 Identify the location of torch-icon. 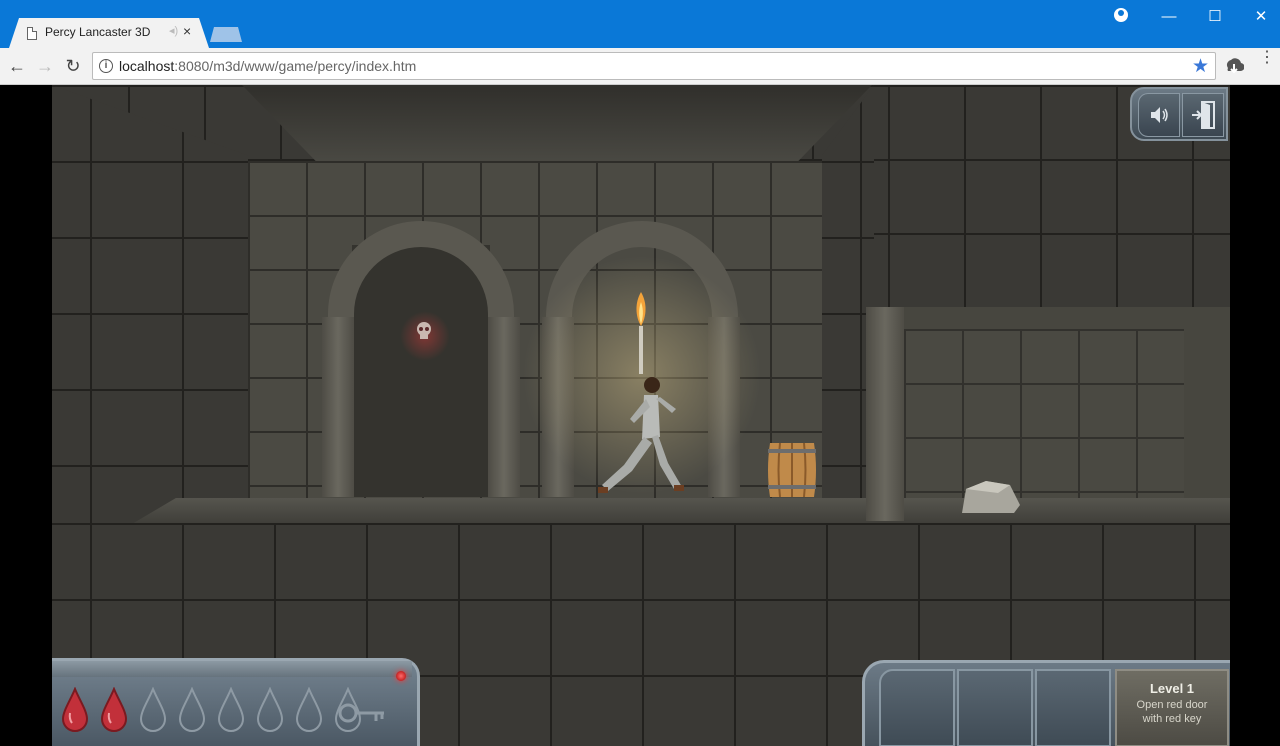
(641, 333).